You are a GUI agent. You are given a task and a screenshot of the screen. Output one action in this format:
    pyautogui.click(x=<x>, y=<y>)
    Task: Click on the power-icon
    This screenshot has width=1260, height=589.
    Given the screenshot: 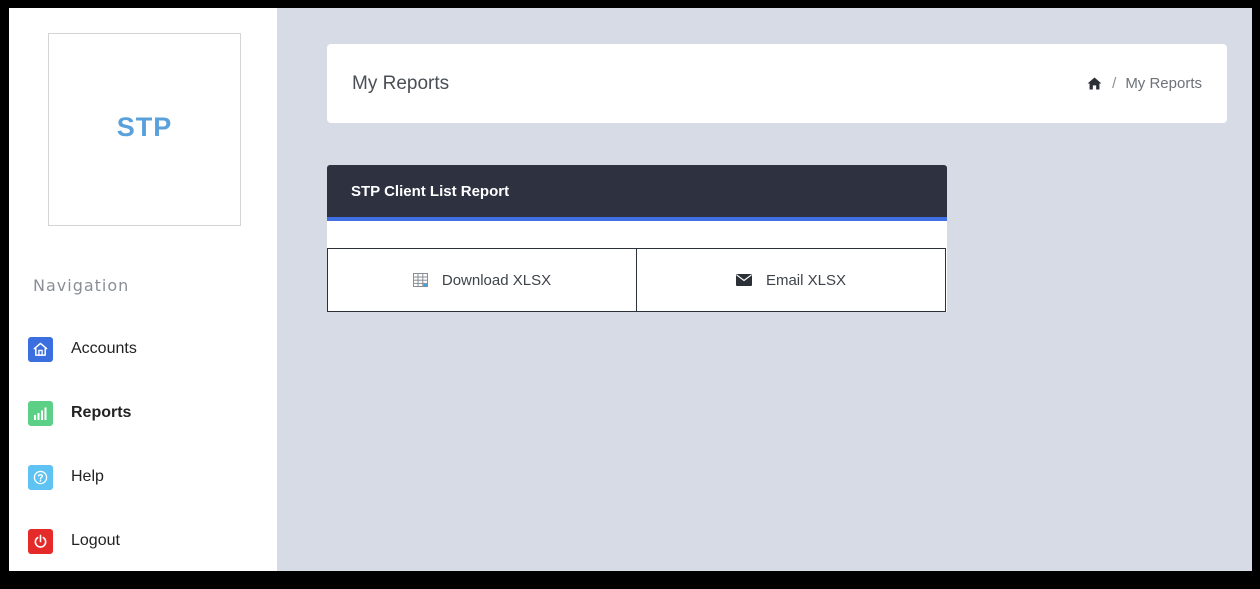 What is the action you would take?
    pyautogui.click(x=40, y=541)
    